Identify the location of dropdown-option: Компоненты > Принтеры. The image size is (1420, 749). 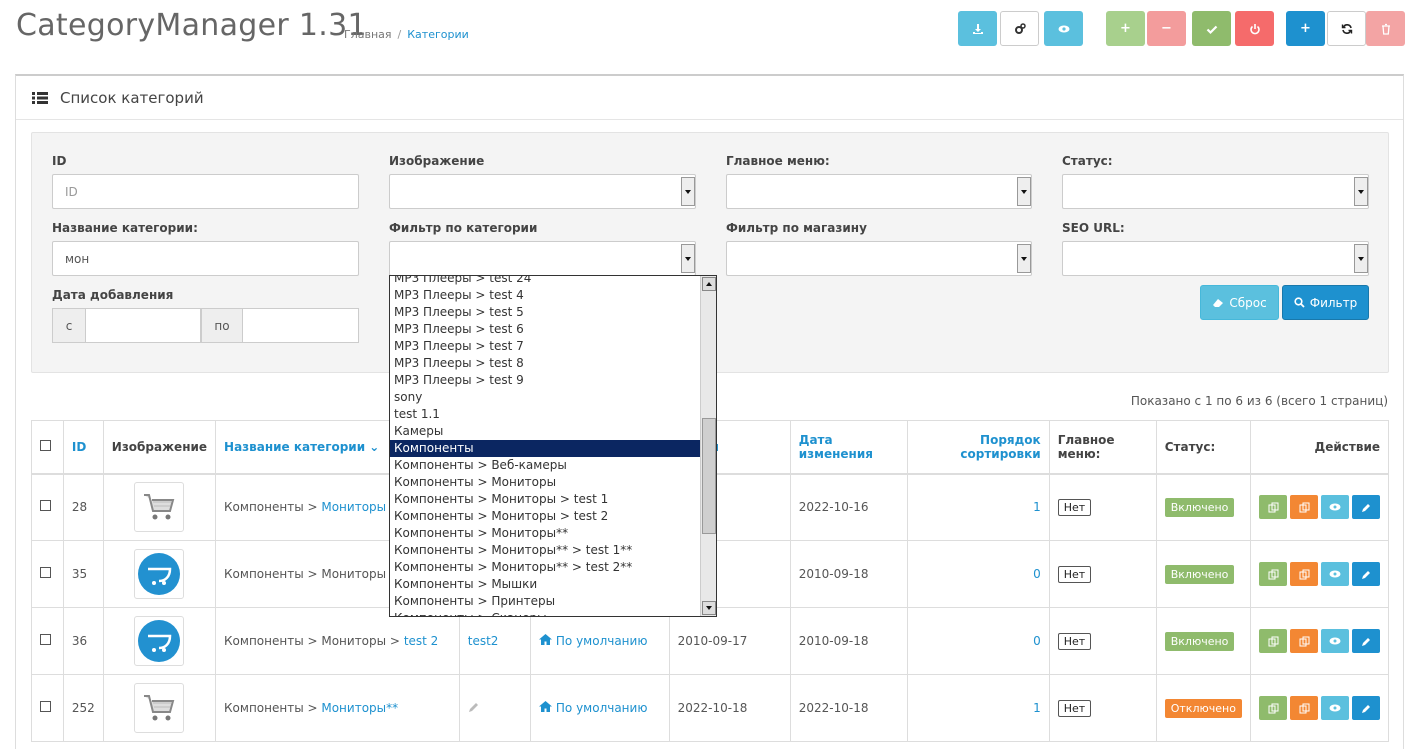
(545, 601).